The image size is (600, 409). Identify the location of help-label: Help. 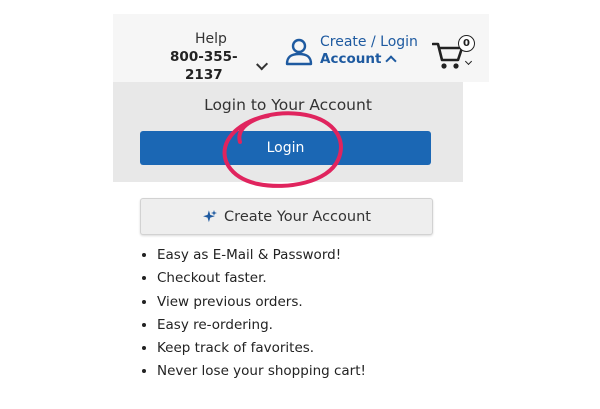
(211, 39).